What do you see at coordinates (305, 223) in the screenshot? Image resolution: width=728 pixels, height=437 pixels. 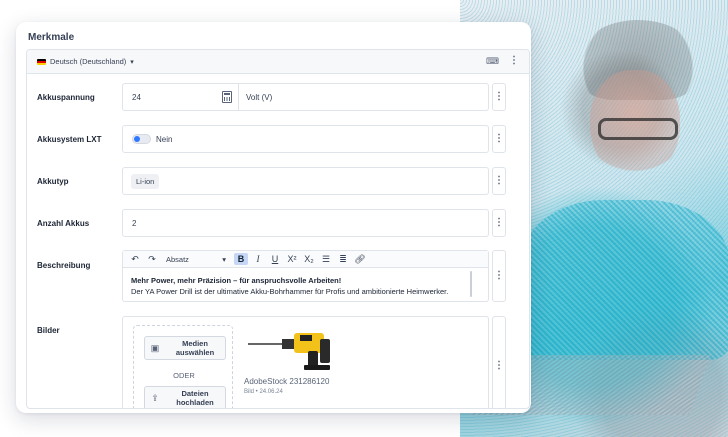 I see `anzahl-akkus-input: 2` at bounding box center [305, 223].